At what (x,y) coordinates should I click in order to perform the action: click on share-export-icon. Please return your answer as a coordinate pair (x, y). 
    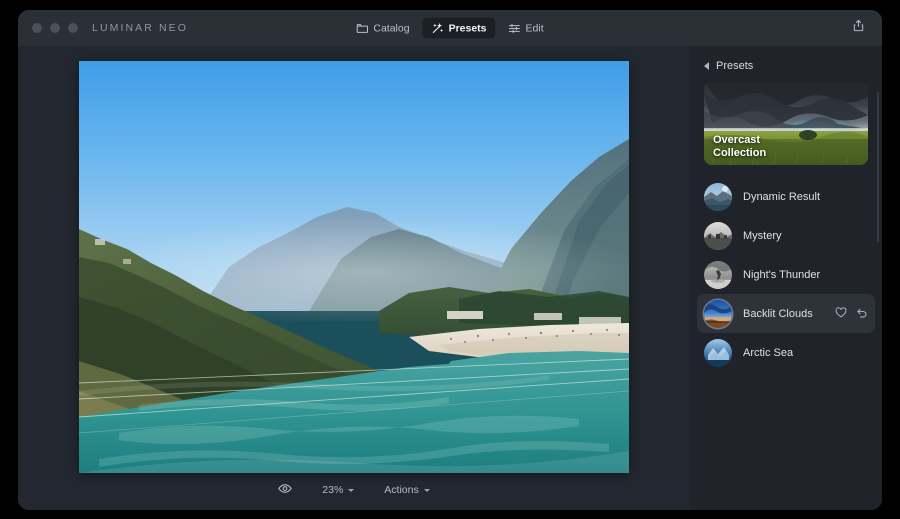
    Looking at the image, I should click on (858, 28).